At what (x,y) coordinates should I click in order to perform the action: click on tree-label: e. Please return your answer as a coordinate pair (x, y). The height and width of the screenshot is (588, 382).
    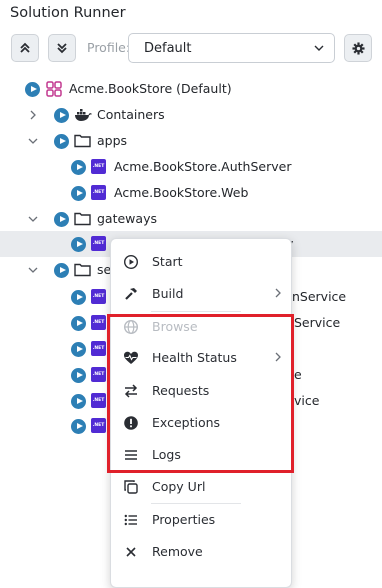
    Looking at the image, I should click on (298, 374).